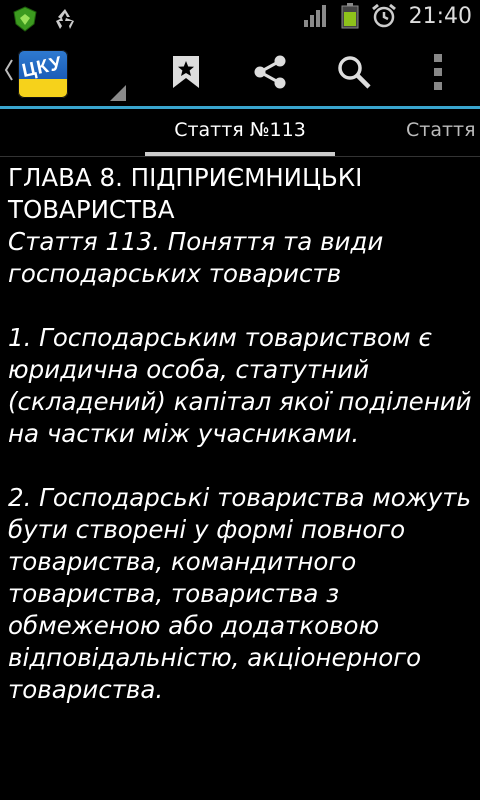 This screenshot has width=480, height=800. I want to click on bookmark-icon, so click(186, 72).